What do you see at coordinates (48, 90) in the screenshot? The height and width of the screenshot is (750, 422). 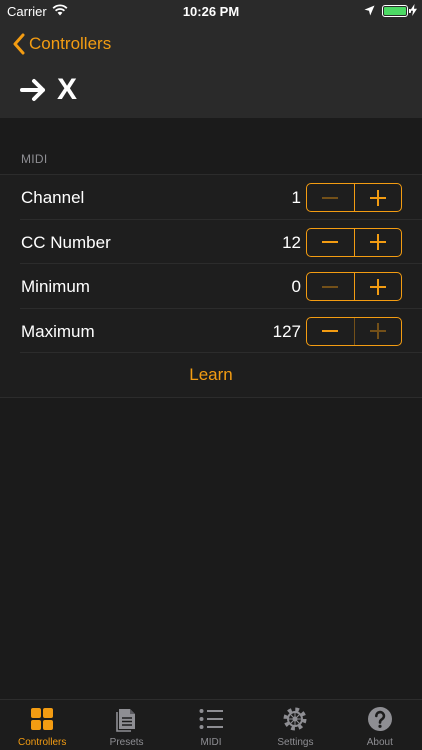 I see `page-title: X` at bounding box center [48, 90].